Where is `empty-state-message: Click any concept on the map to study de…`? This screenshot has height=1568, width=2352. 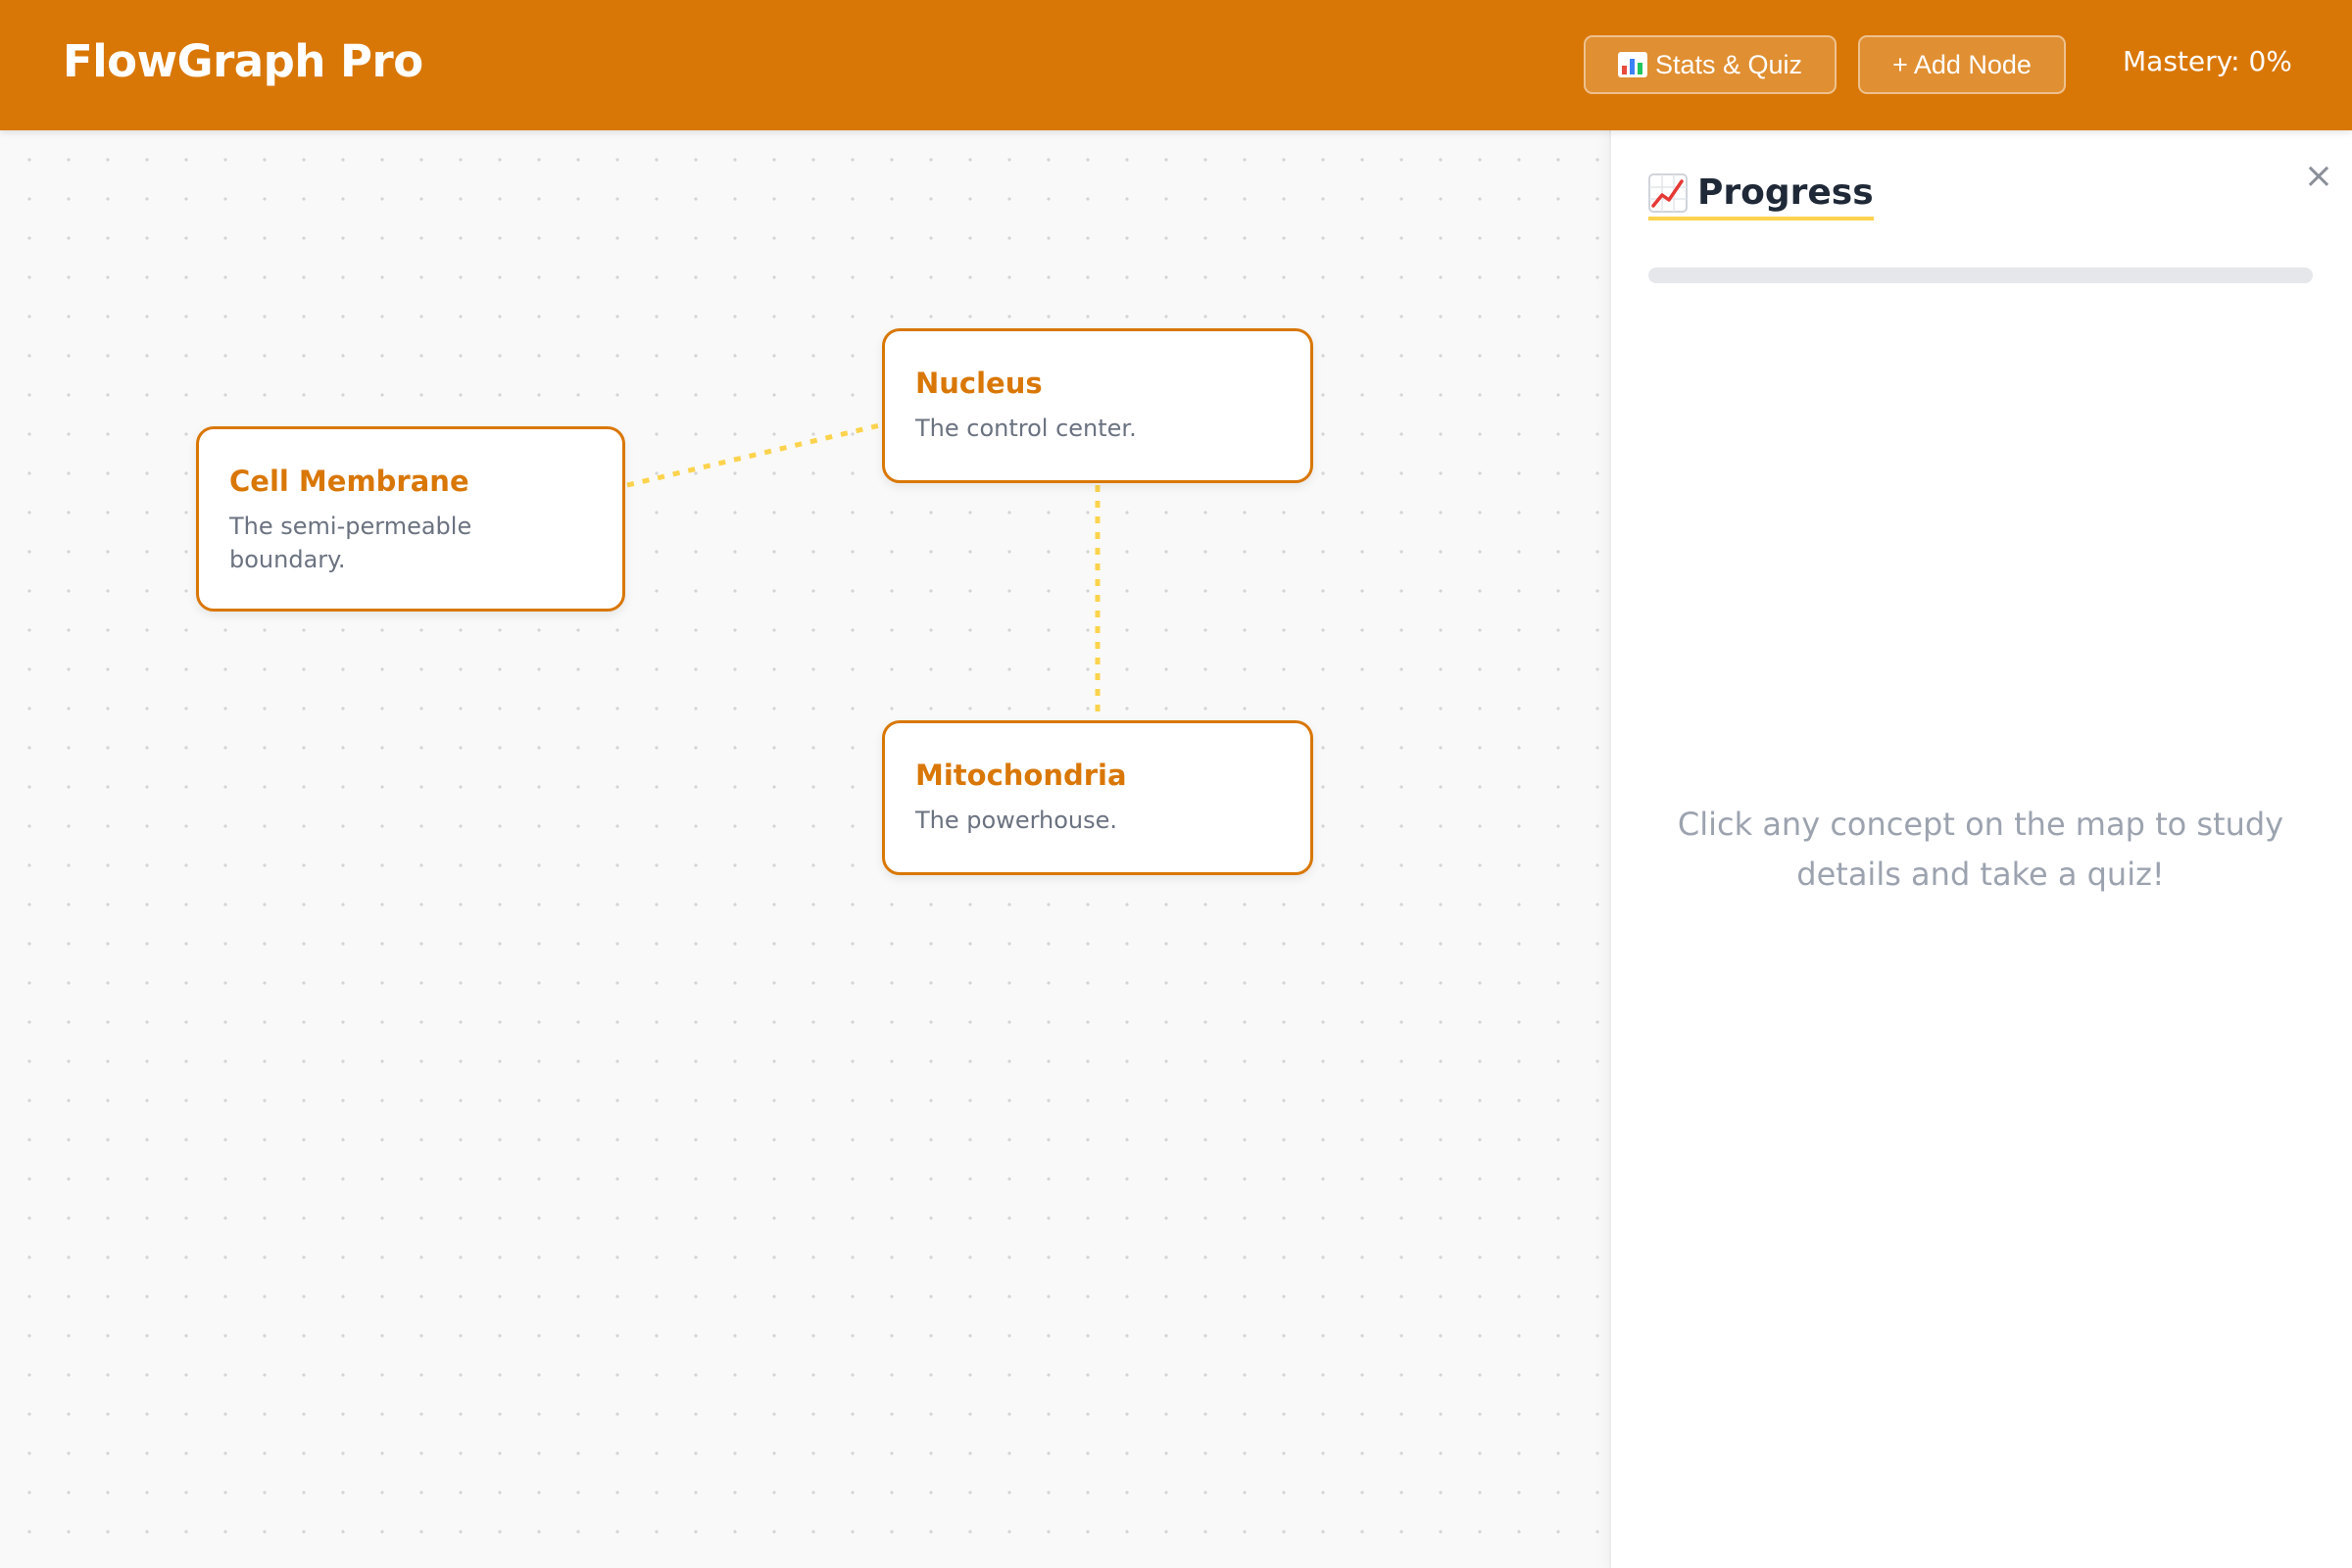 empty-state-message: Click any concept on the map to study de… is located at coordinates (1980, 849).